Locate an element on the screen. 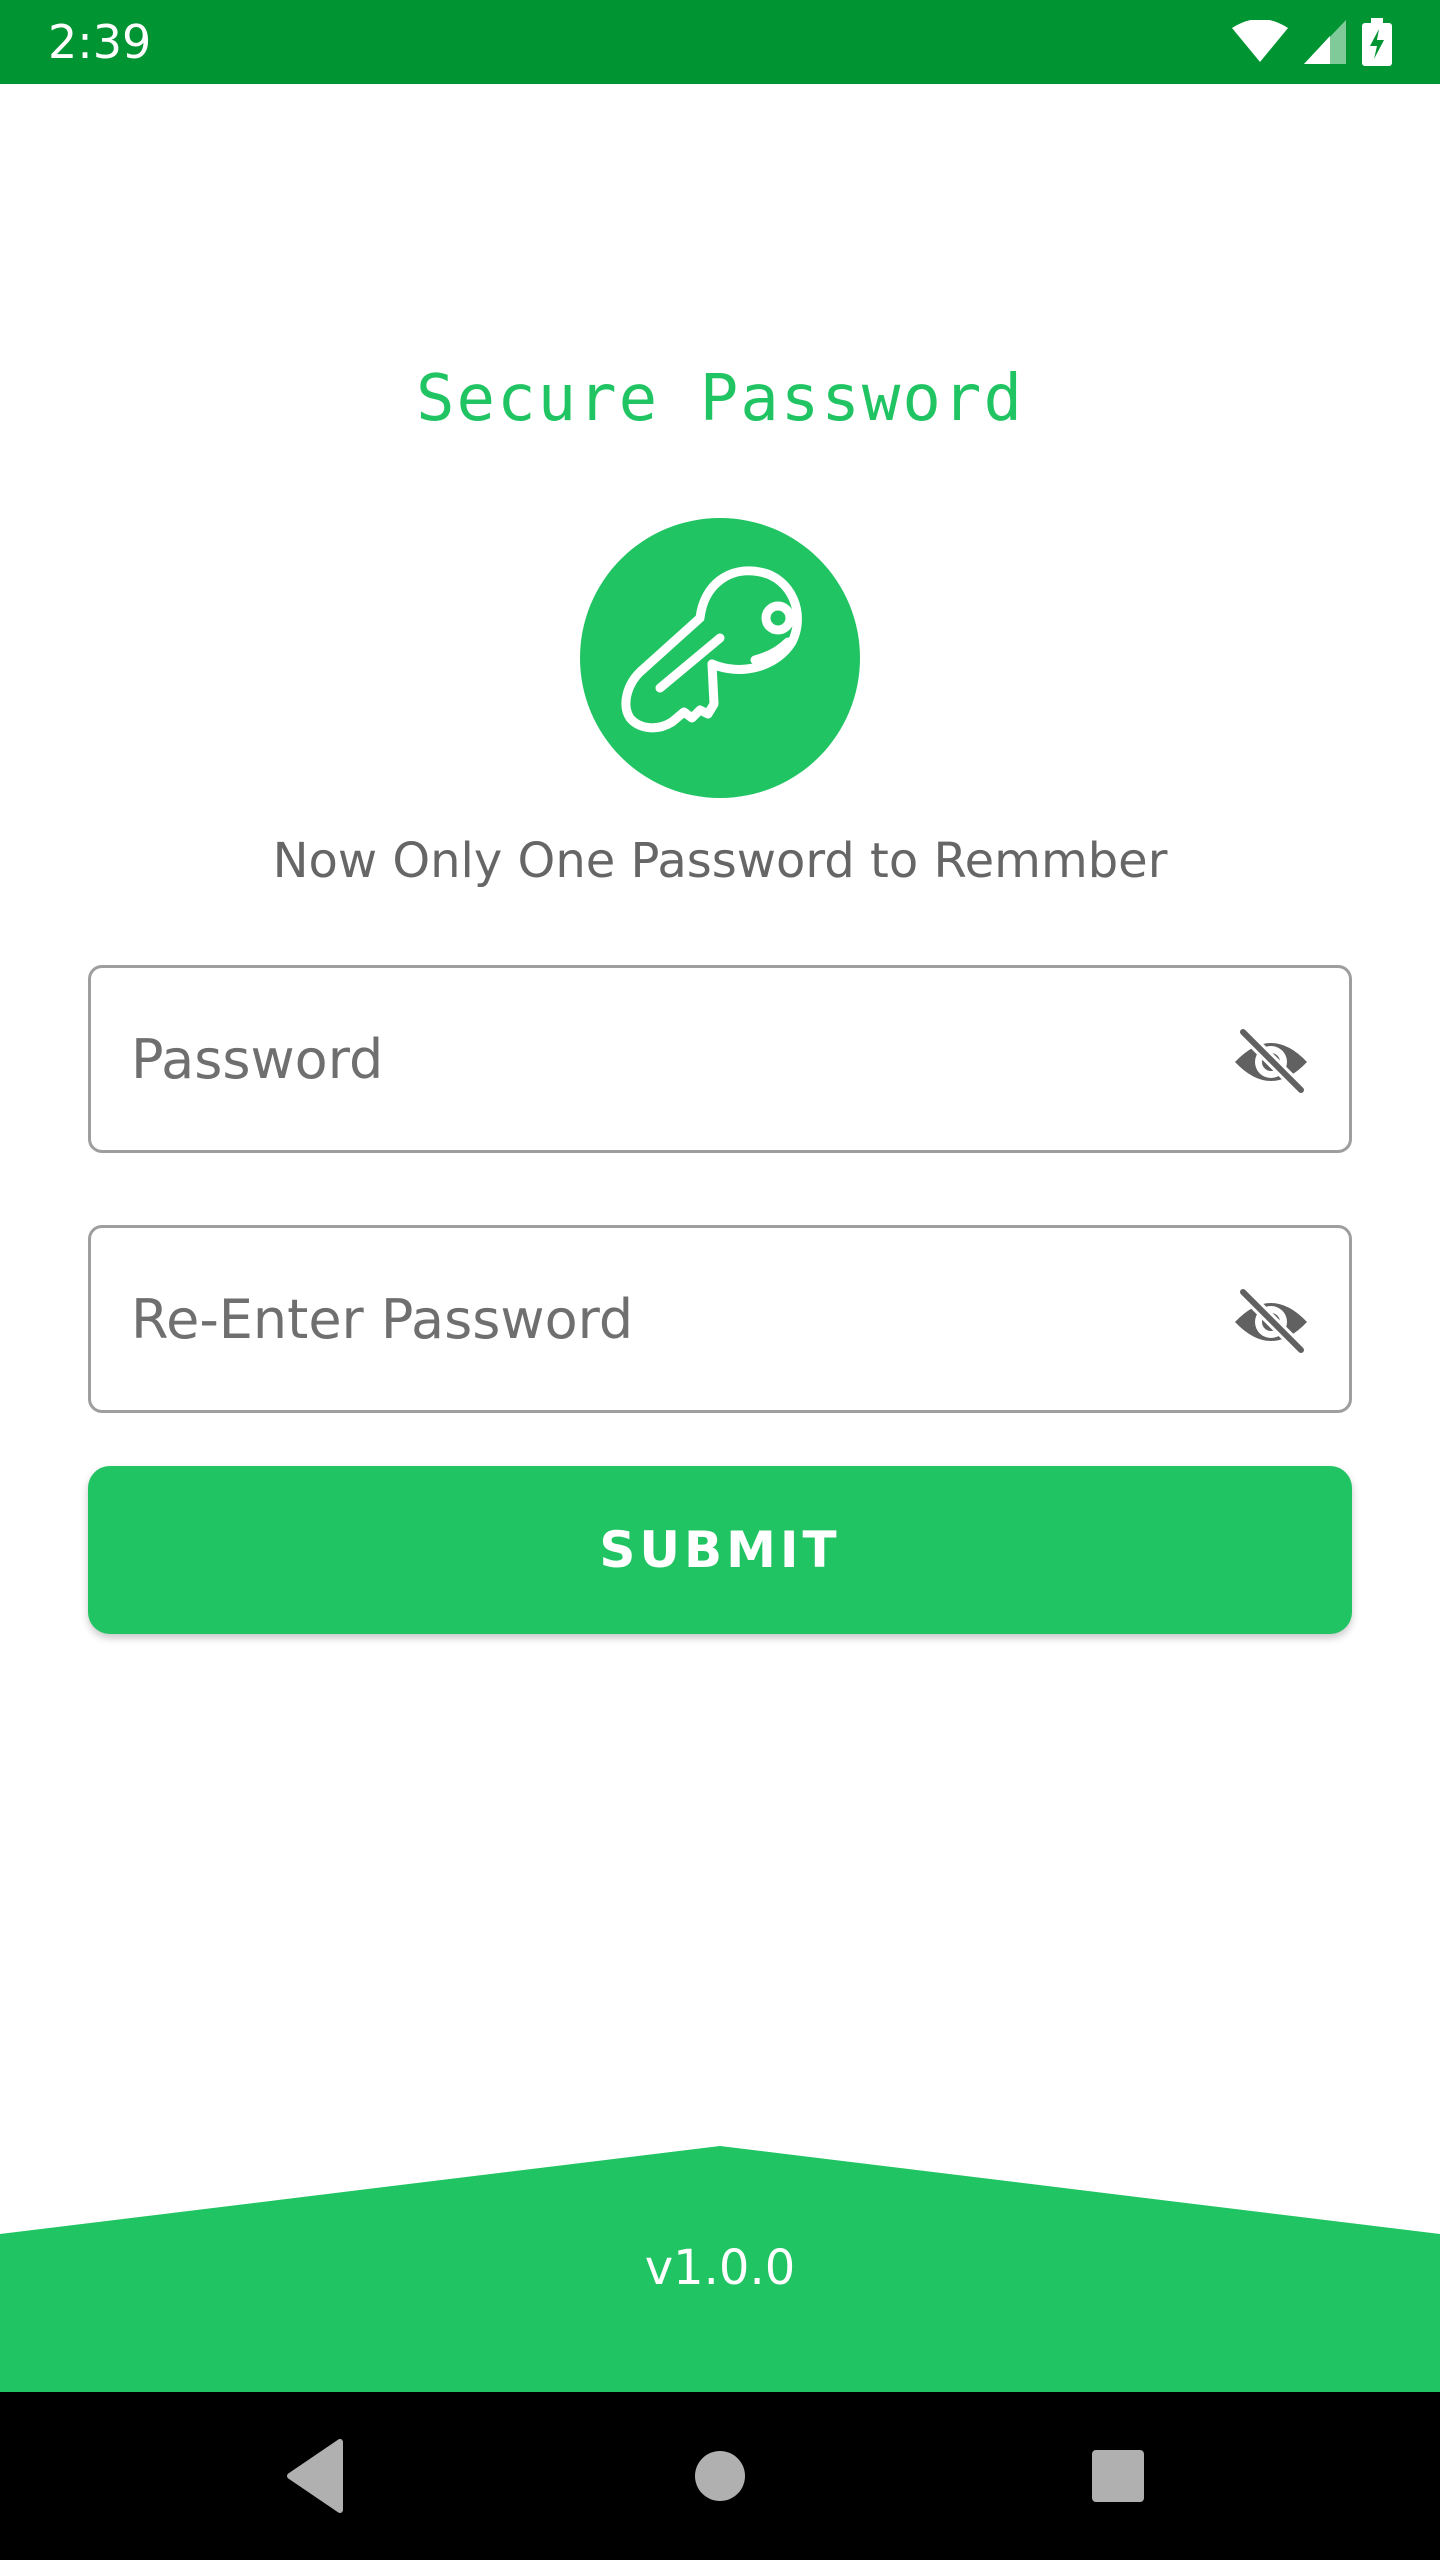 Image resolution: width=1440 pixels, height=2560 pixels. status-time: 2:39 is located at coordinates (100, 42).